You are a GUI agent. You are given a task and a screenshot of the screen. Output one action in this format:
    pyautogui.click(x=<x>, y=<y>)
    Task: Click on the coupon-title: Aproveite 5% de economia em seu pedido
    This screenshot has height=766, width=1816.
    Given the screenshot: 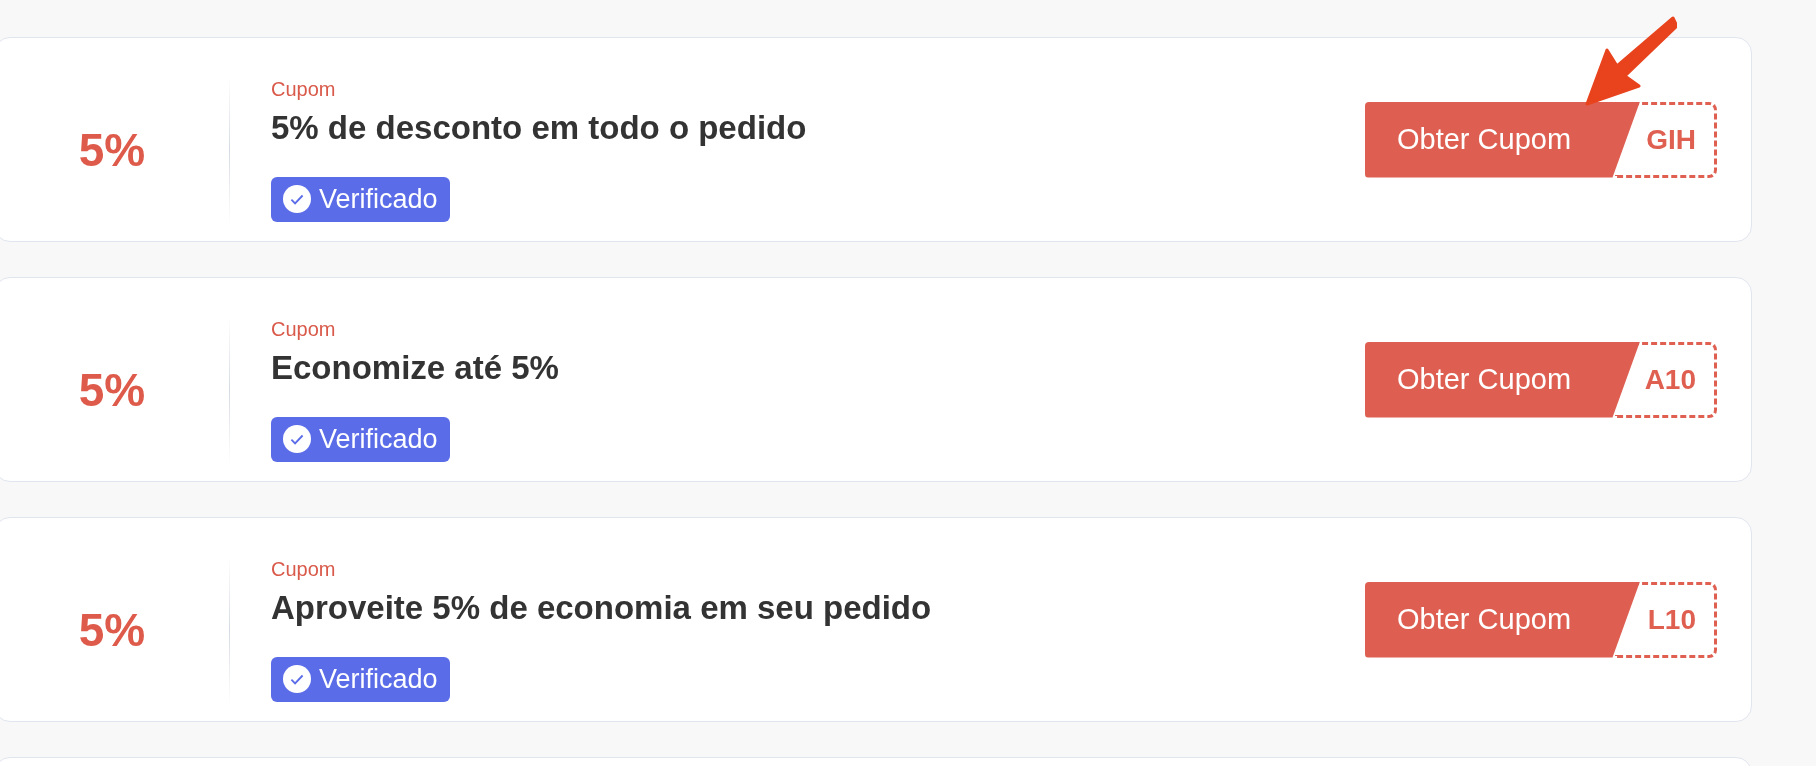 What is the action you would take?
    pyautogui.click(x=601, y=607)
    